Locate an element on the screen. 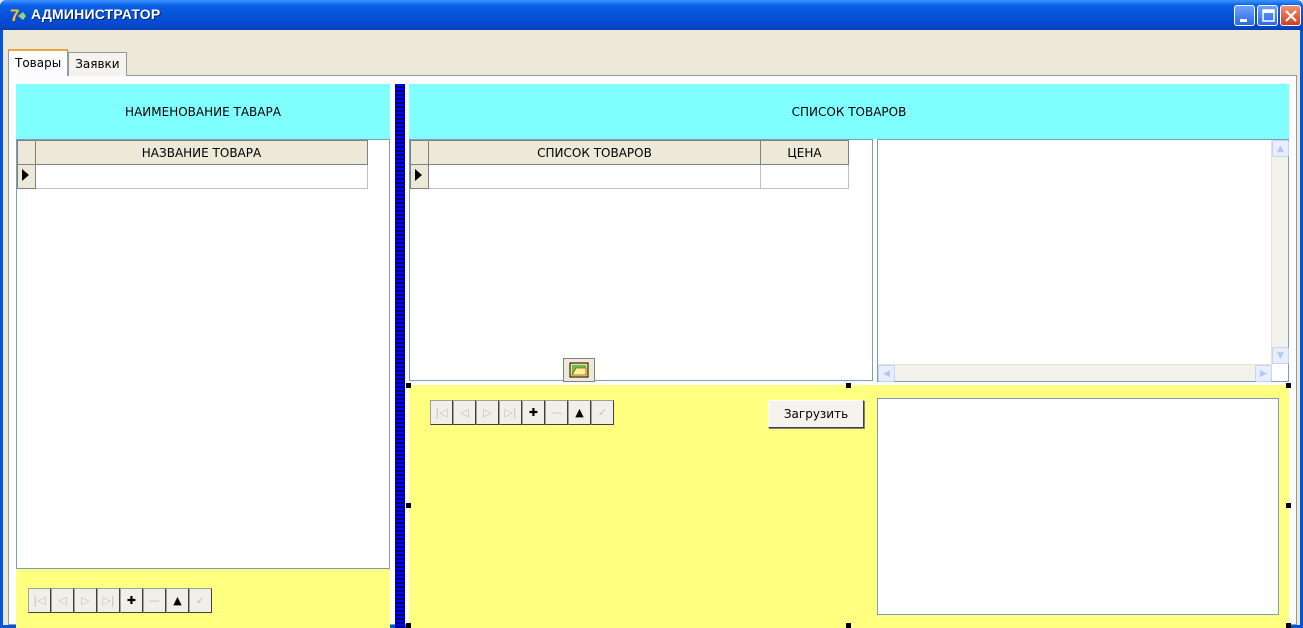 This screenshot has height=628, width=1303. maximize-button is located at coordinates (1267, 15).